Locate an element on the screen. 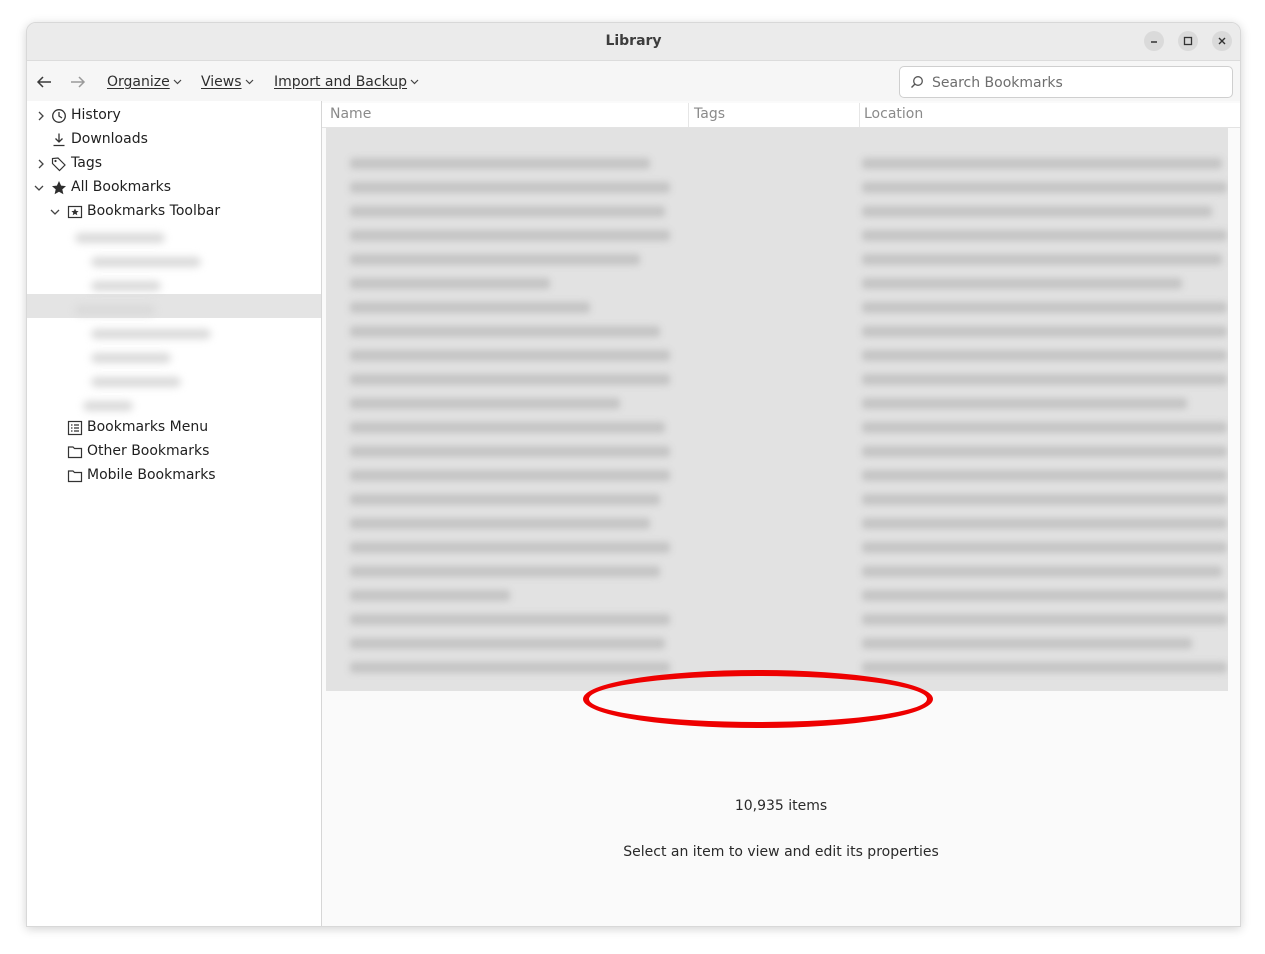 The height and width of the screenshot is (954, 1265). search-box is located at coordinates (1066, 82).